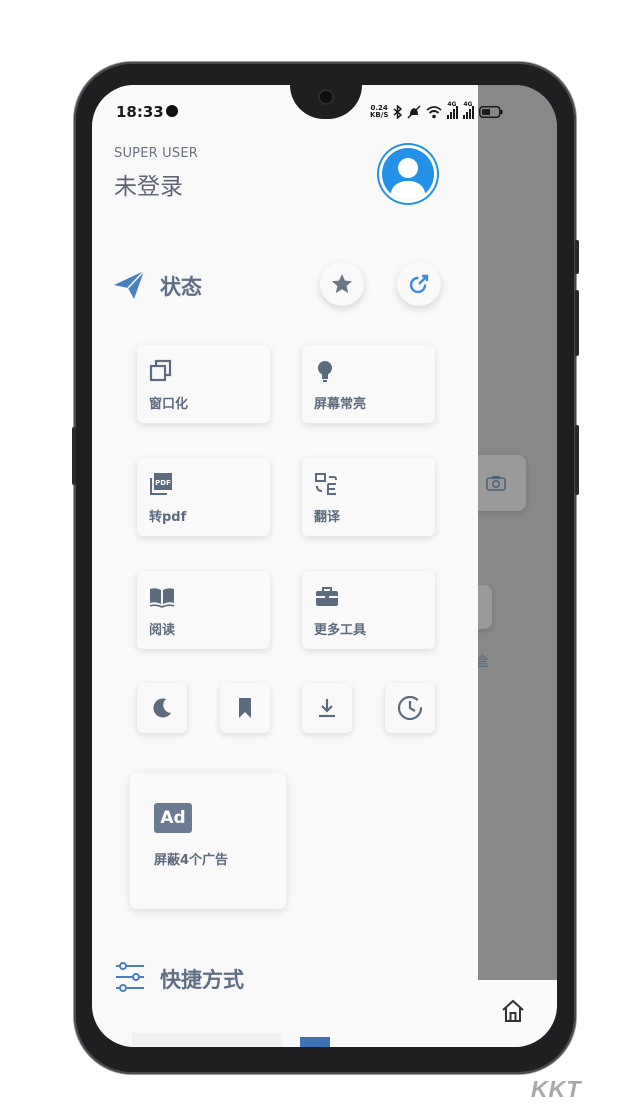 The height and width of the screenshot is (1110, 637). What do you see at coordinates (556, 1089) in the screenshot?
I see `watermark-logo: KKT` at bounding box center [556, 1089].